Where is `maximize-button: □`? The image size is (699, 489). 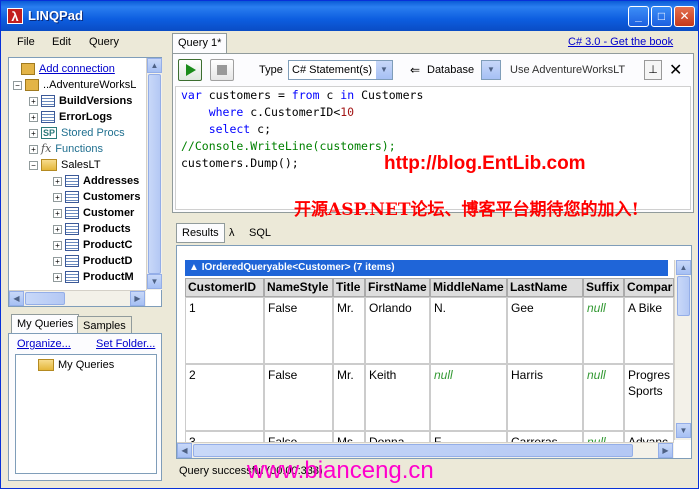
maximize-button: □ is located at coordinates (661, 16).